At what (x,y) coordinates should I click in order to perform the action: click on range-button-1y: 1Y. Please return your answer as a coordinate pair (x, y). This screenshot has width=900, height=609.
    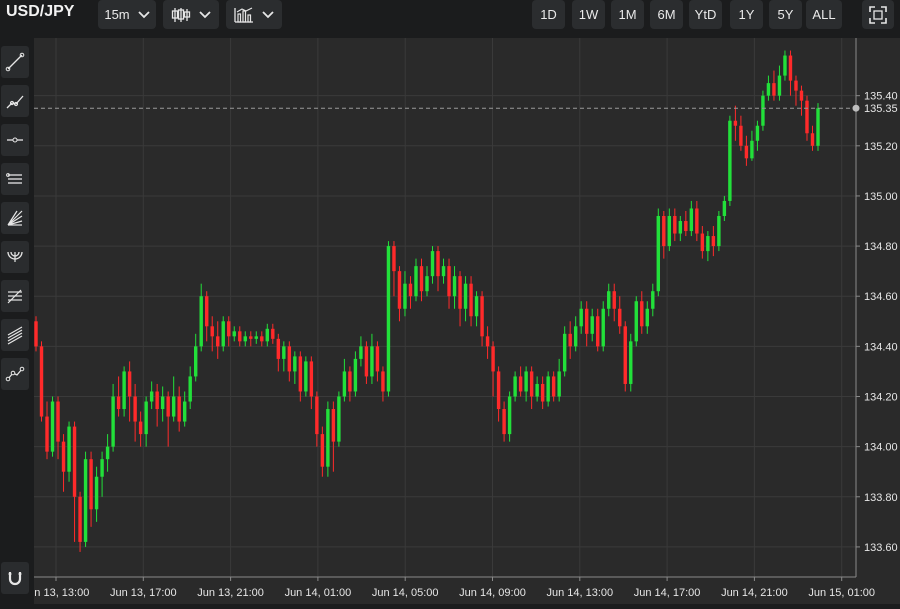
    Looking at the image, I should click on (746, 14).